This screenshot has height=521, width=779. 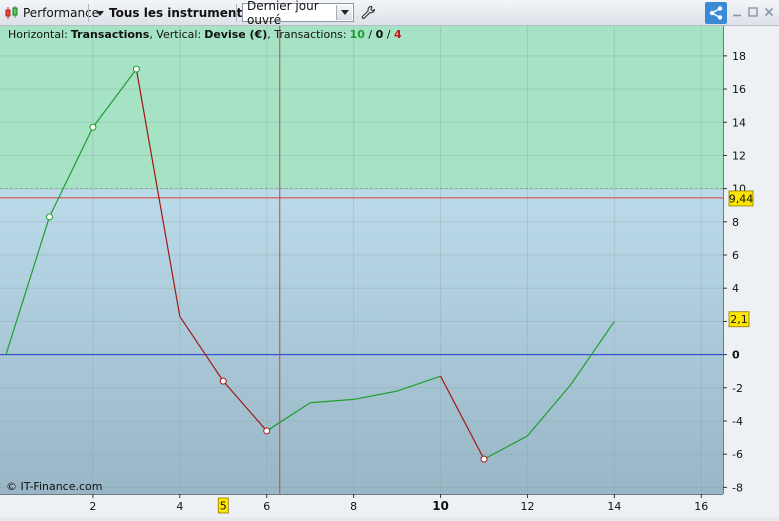 What do you see at coordinates (100, 13) in the screenshot?
I see `chevron-down-icon` at bounding box center [100, 13].